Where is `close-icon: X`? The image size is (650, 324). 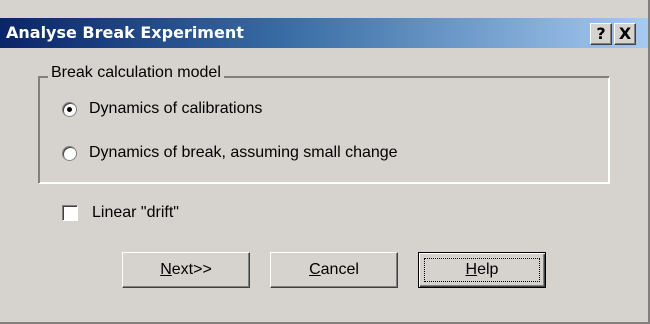
close-icon: X is located at coordinates (625, 33).